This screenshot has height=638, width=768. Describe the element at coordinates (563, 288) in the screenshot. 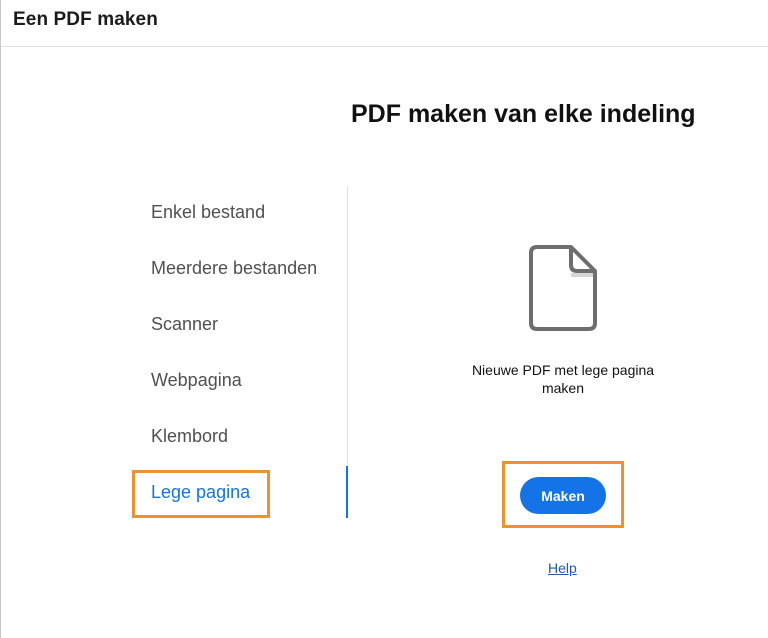

I see `blank-document-icon` at that location.